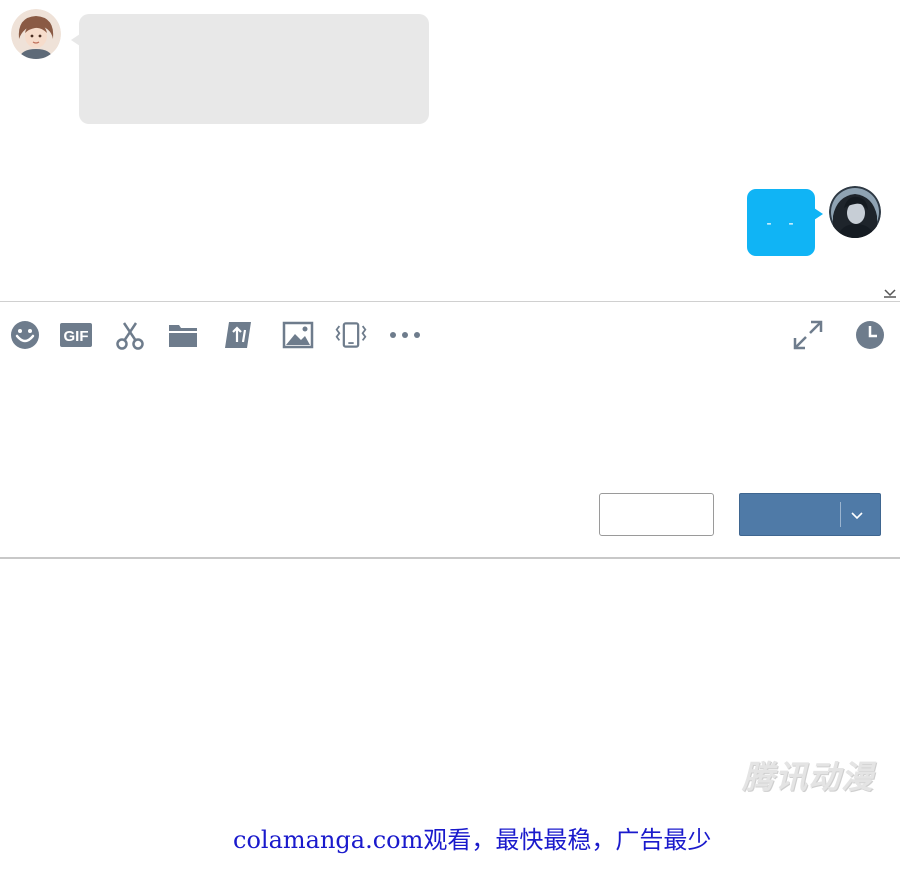 The height and width of the screenshot is (879, 900). Describe the element at coordinates (857, 515) in the screenshot. I see `chevron-down-icon` at that location.